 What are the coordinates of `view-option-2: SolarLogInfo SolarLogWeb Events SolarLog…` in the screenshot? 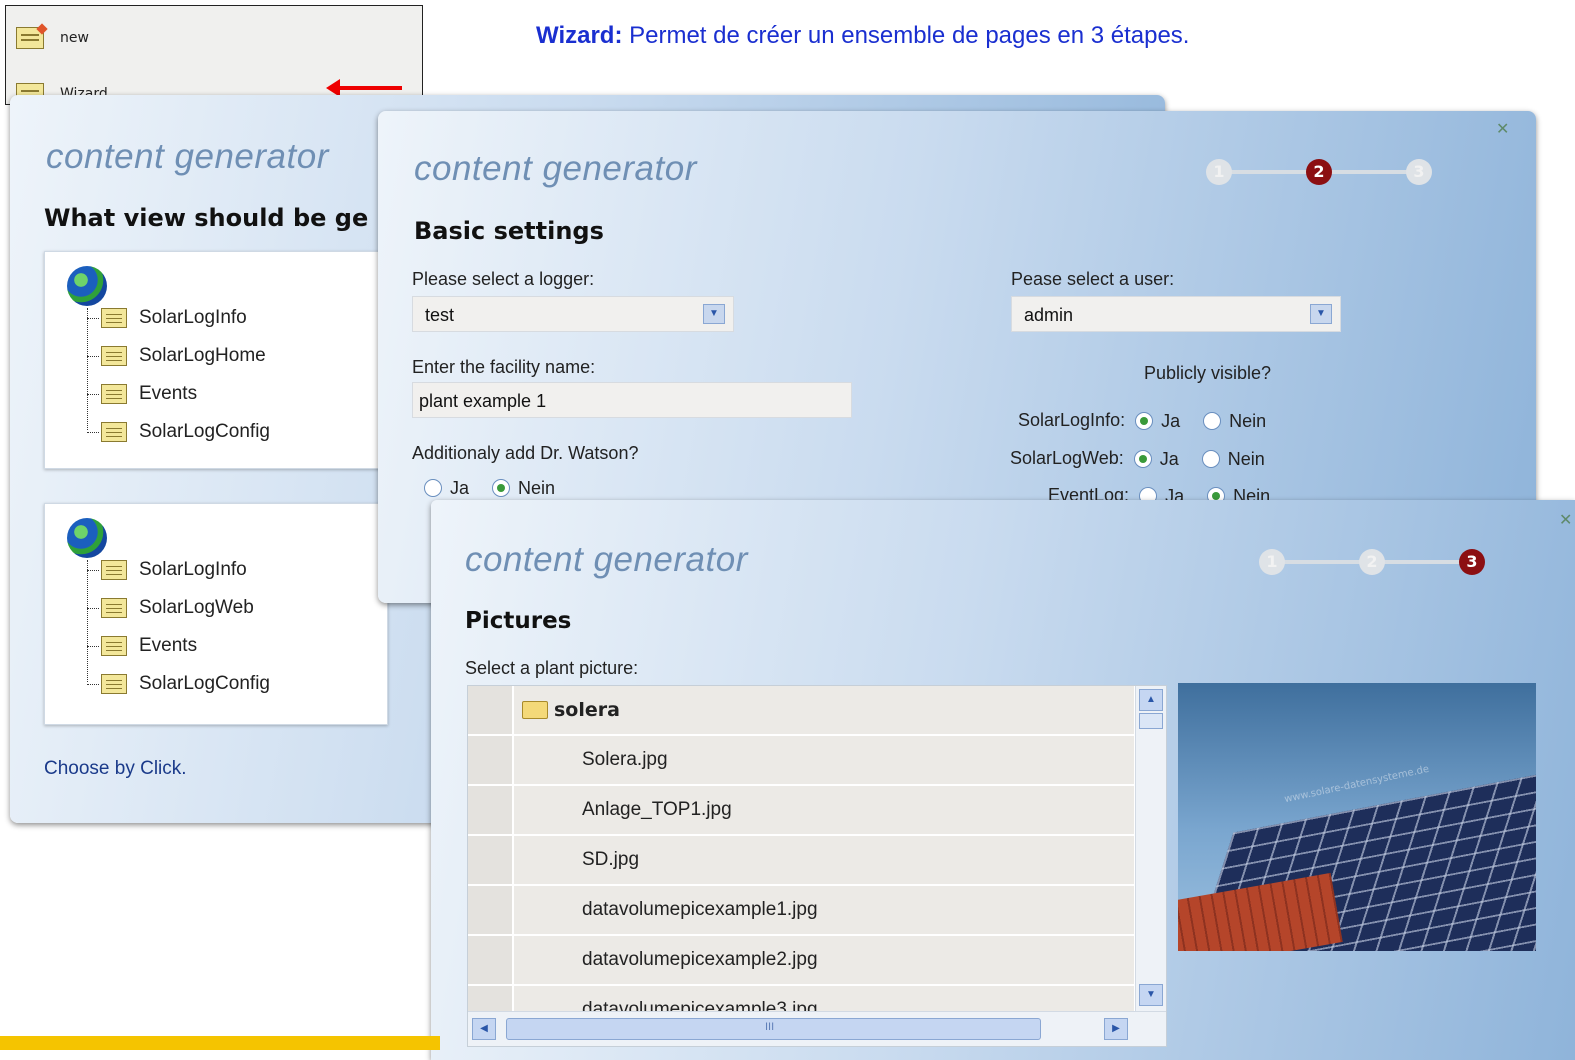 It's located at (216, 614).